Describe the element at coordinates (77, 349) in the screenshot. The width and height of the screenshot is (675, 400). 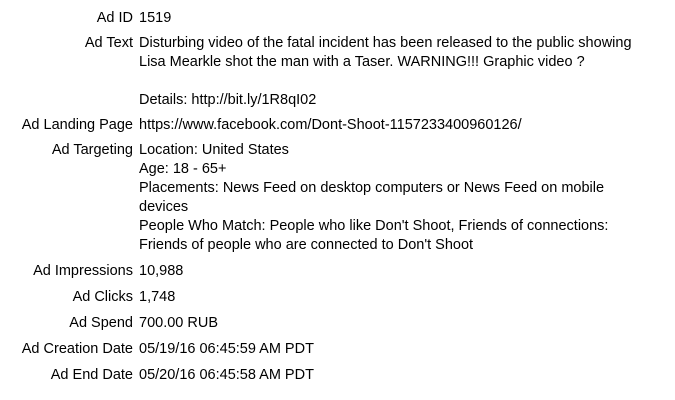
I see `ad-creation-date-label: Ad Creation Date` at that location.